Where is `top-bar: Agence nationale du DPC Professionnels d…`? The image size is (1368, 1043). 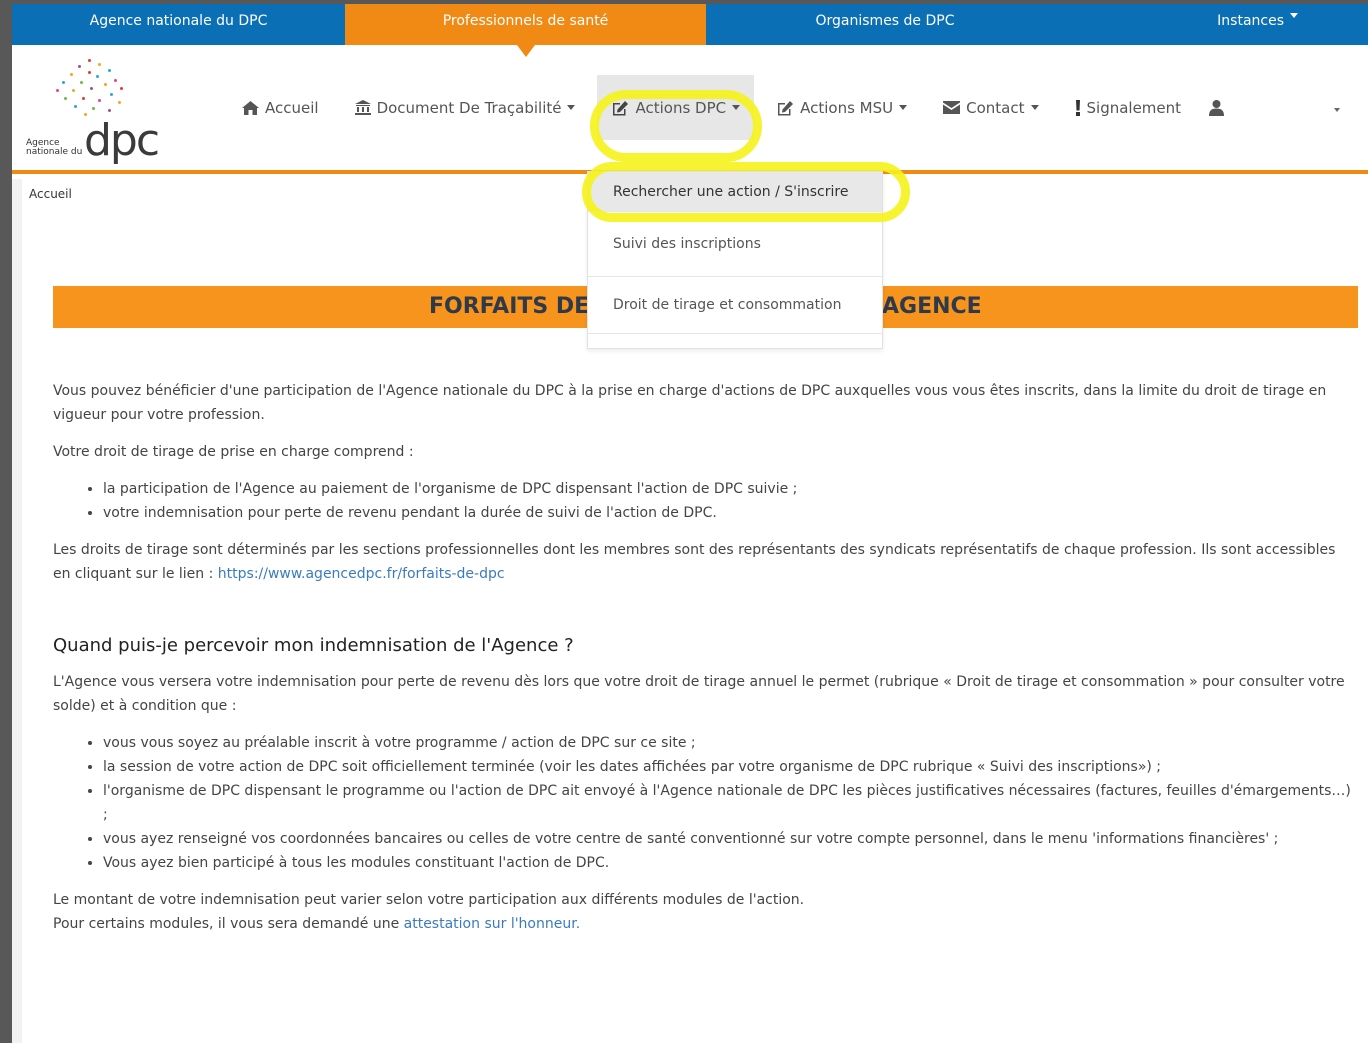 top-bar: Agence nationale du DPC Professionnels d… is located at coordinates (690, 30).